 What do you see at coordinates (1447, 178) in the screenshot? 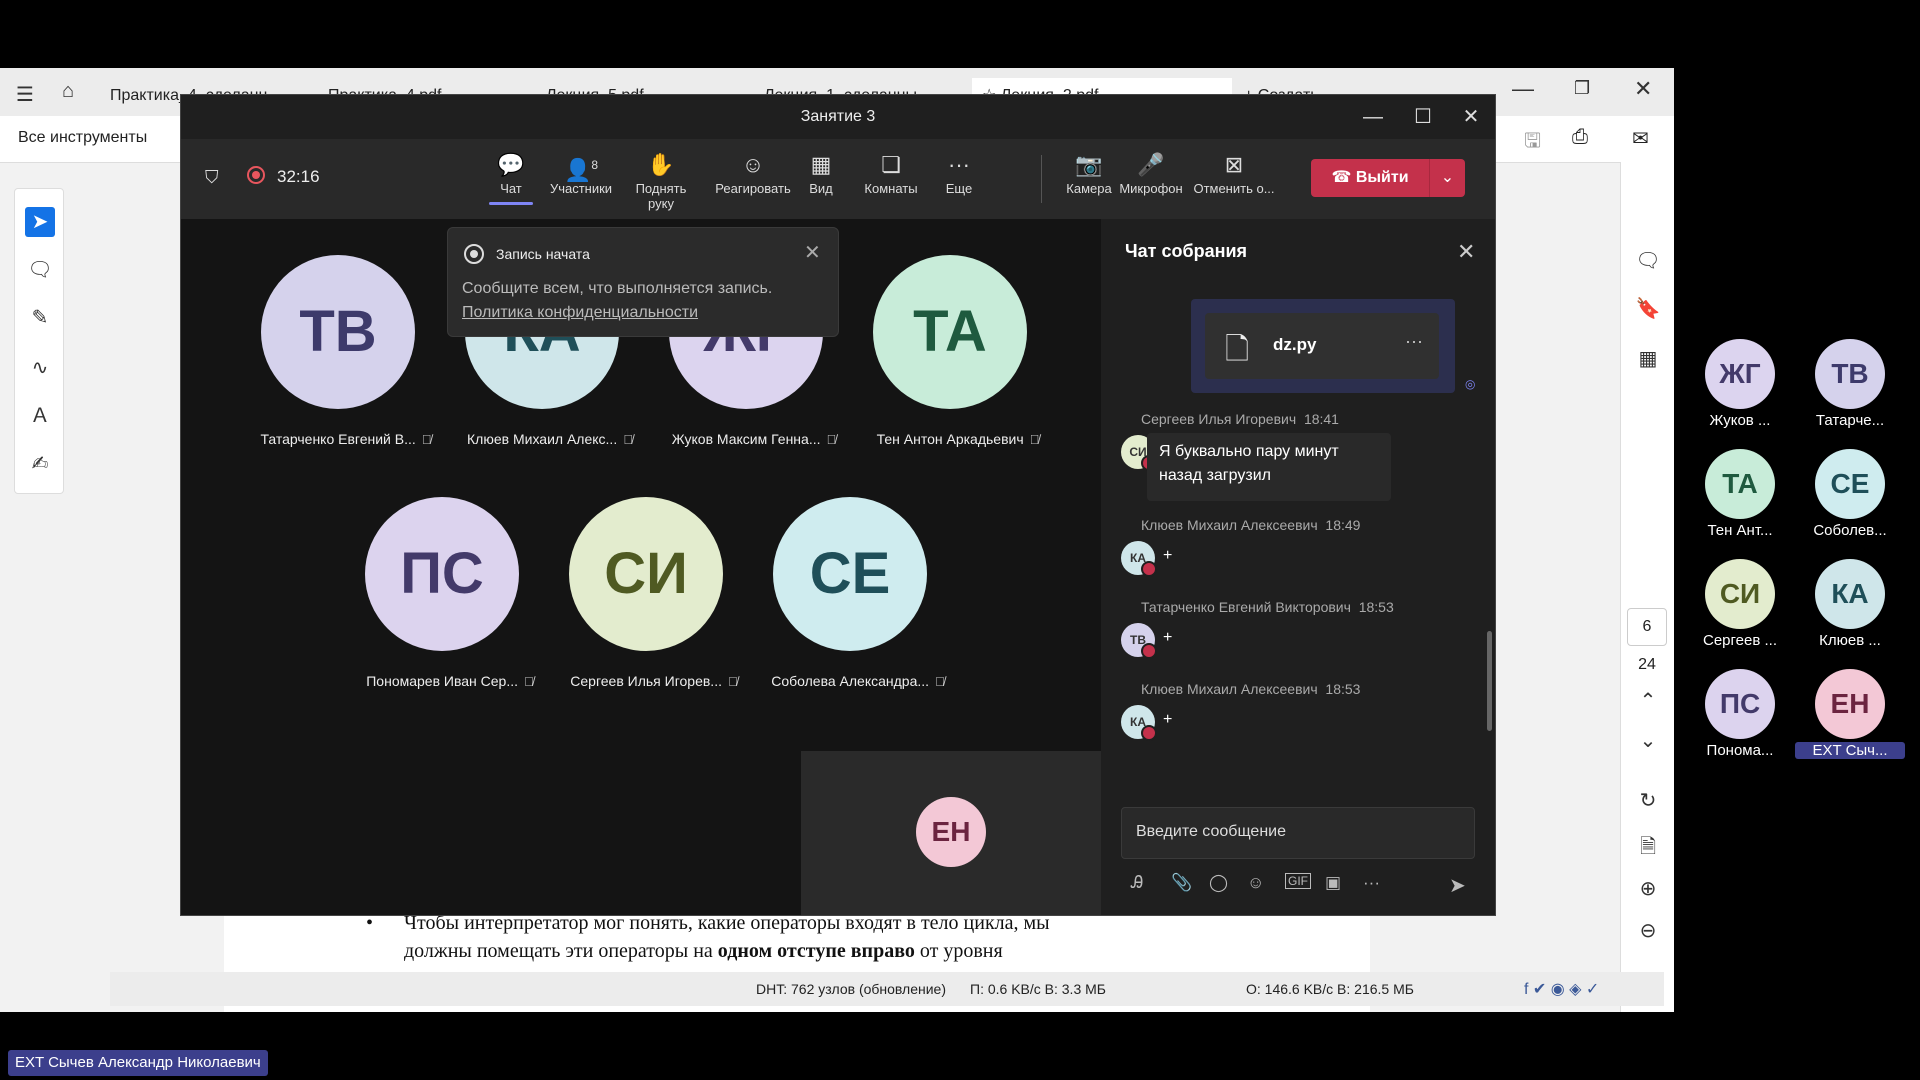
I see `chevron-down-icon: ⌄` at bounding box center [1447, 178].